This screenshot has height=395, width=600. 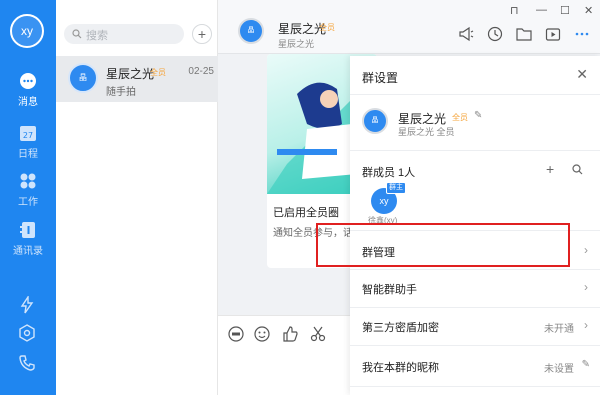 I want to click on search-input: 搜索, so click(x=124, y=34).